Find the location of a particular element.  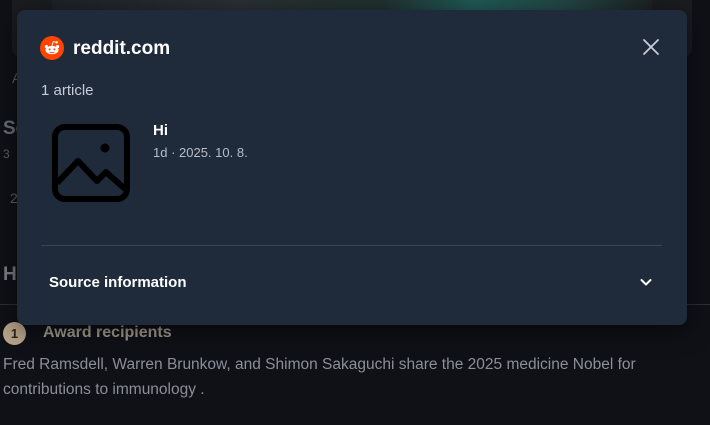

close-icon is located at coordinates (651, 49).